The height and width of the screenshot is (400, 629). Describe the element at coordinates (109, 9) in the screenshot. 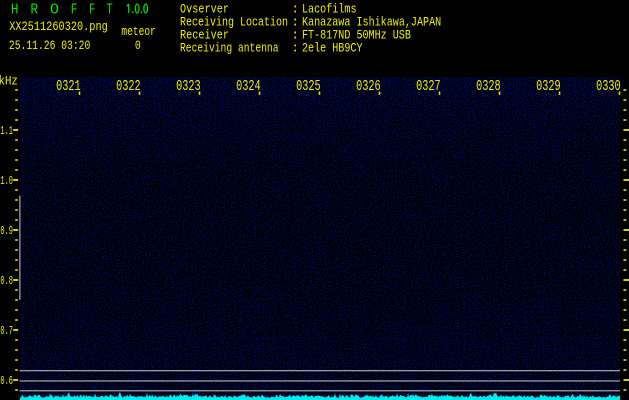

I see `svg-text: T` at that location.